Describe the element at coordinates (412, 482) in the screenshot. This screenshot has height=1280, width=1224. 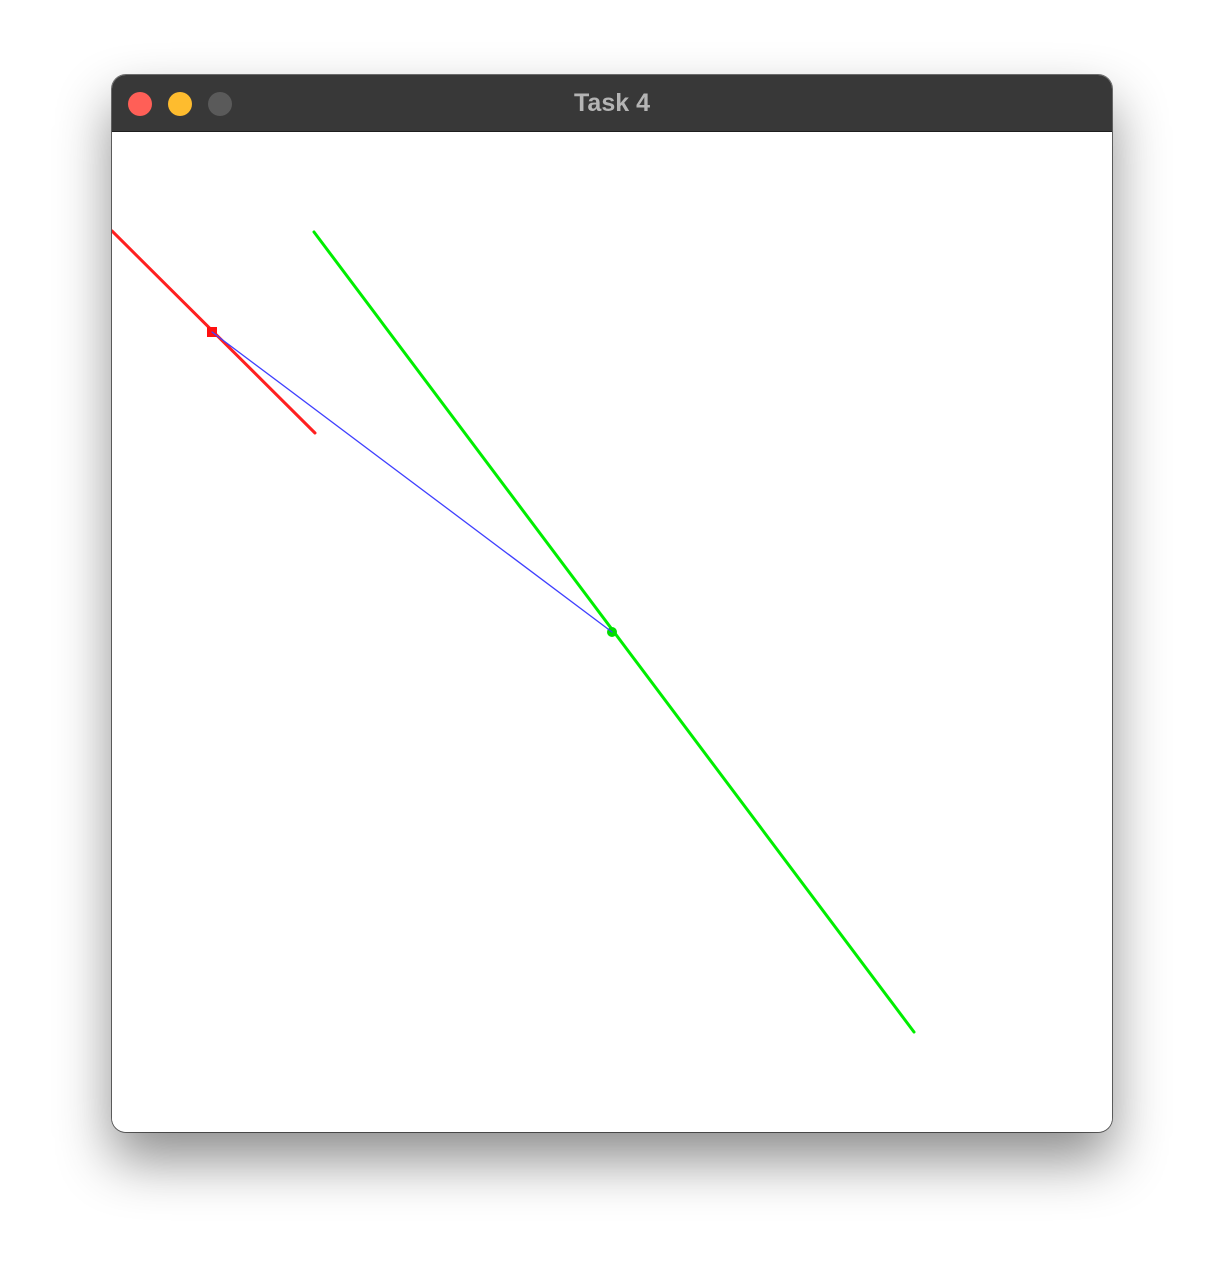
I see `blue-line` at that location.